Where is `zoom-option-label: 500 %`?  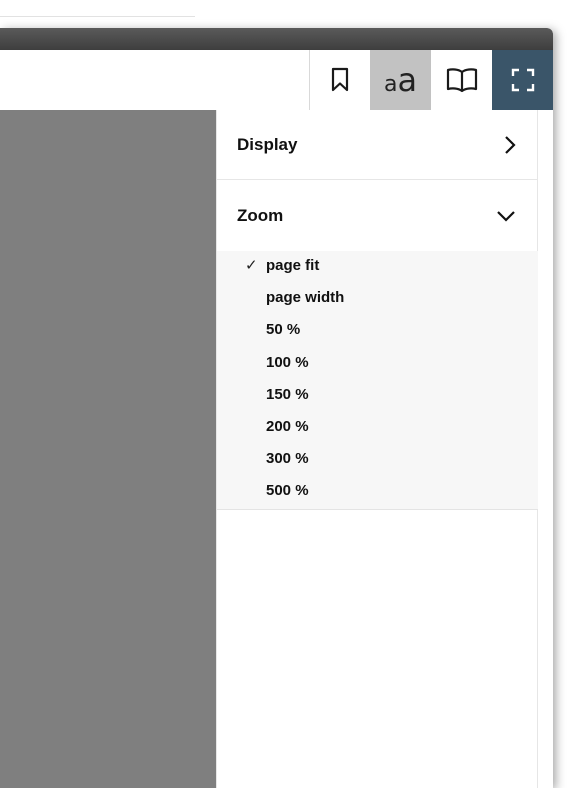
zoom-option-label: 500 % is located at coordinates (287, 491).